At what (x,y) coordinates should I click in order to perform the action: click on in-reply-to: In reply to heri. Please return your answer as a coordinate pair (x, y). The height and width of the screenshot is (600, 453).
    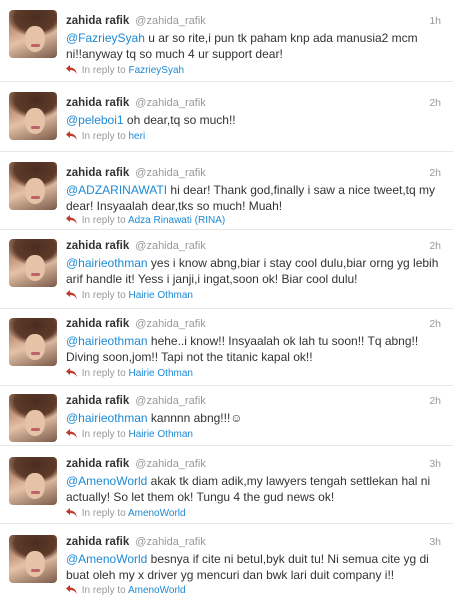
    Looking at the image, I should click on (105, 136).